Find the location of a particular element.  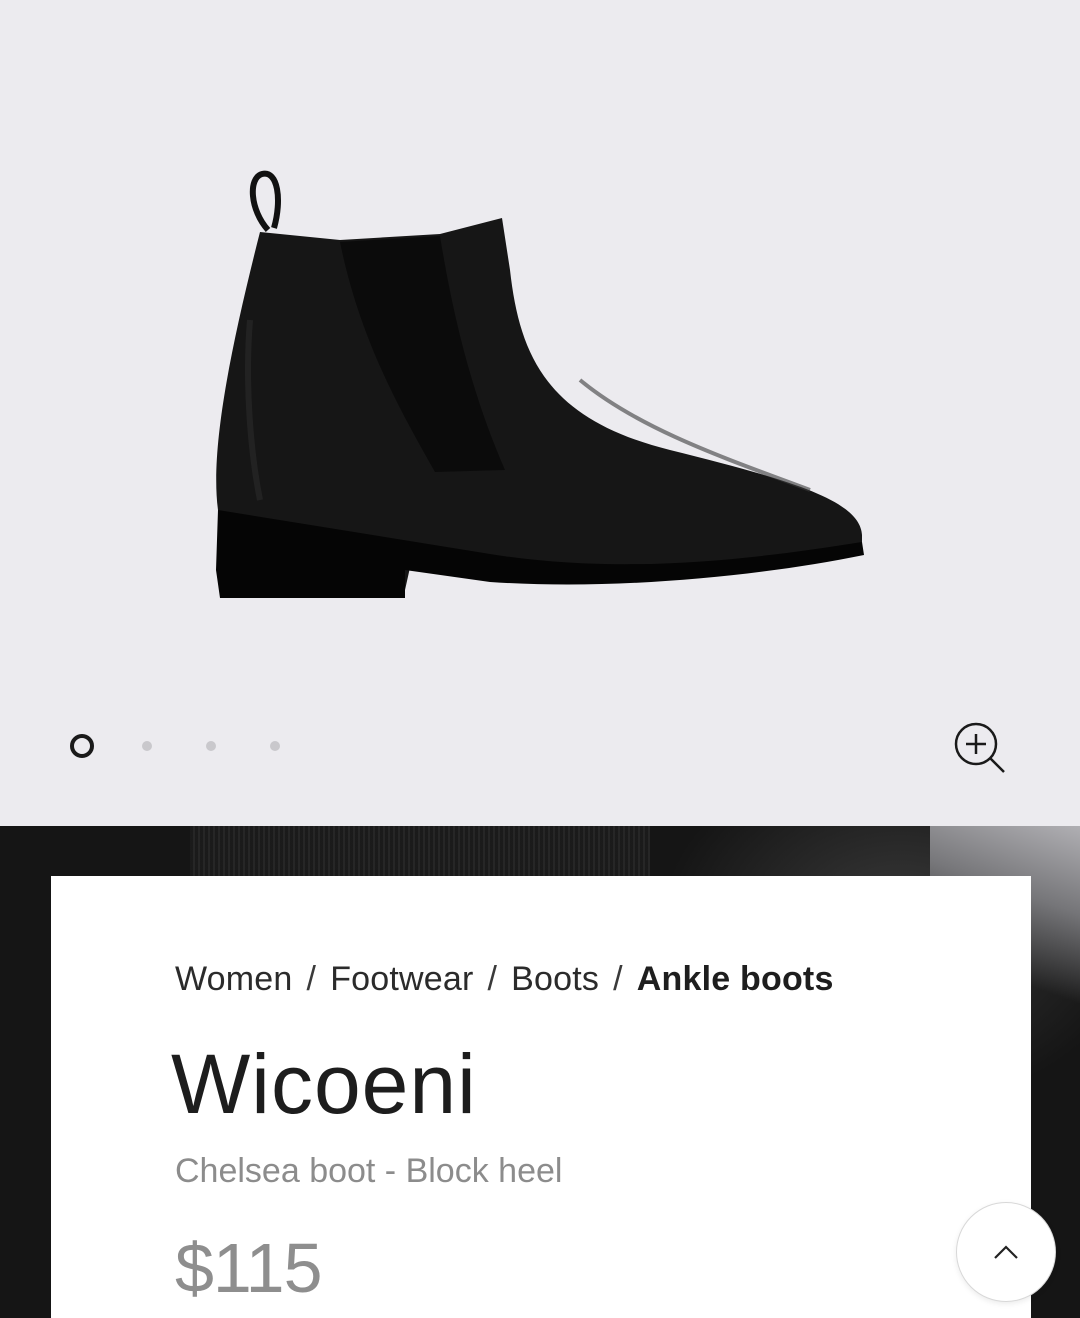

scroll-to-top-button is located at coordinates (1006, 1252).